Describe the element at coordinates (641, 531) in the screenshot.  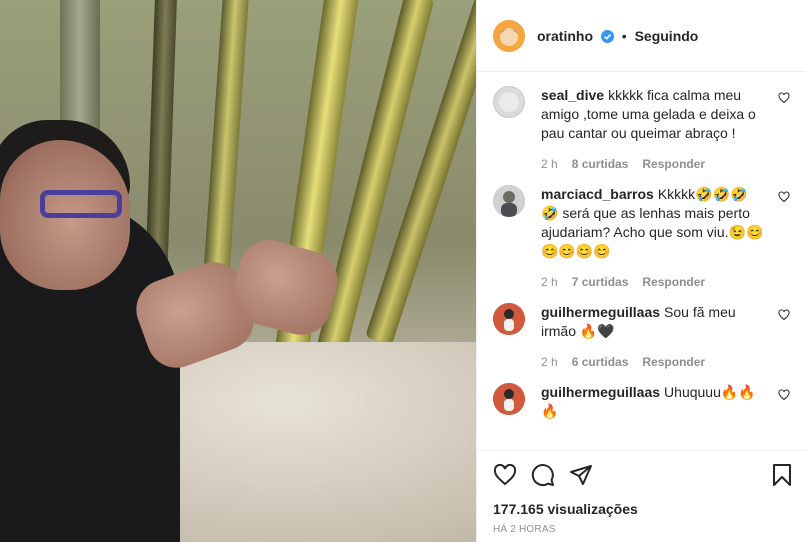
I see `post-timestamp: HÁ 2 HORAS` at that location.